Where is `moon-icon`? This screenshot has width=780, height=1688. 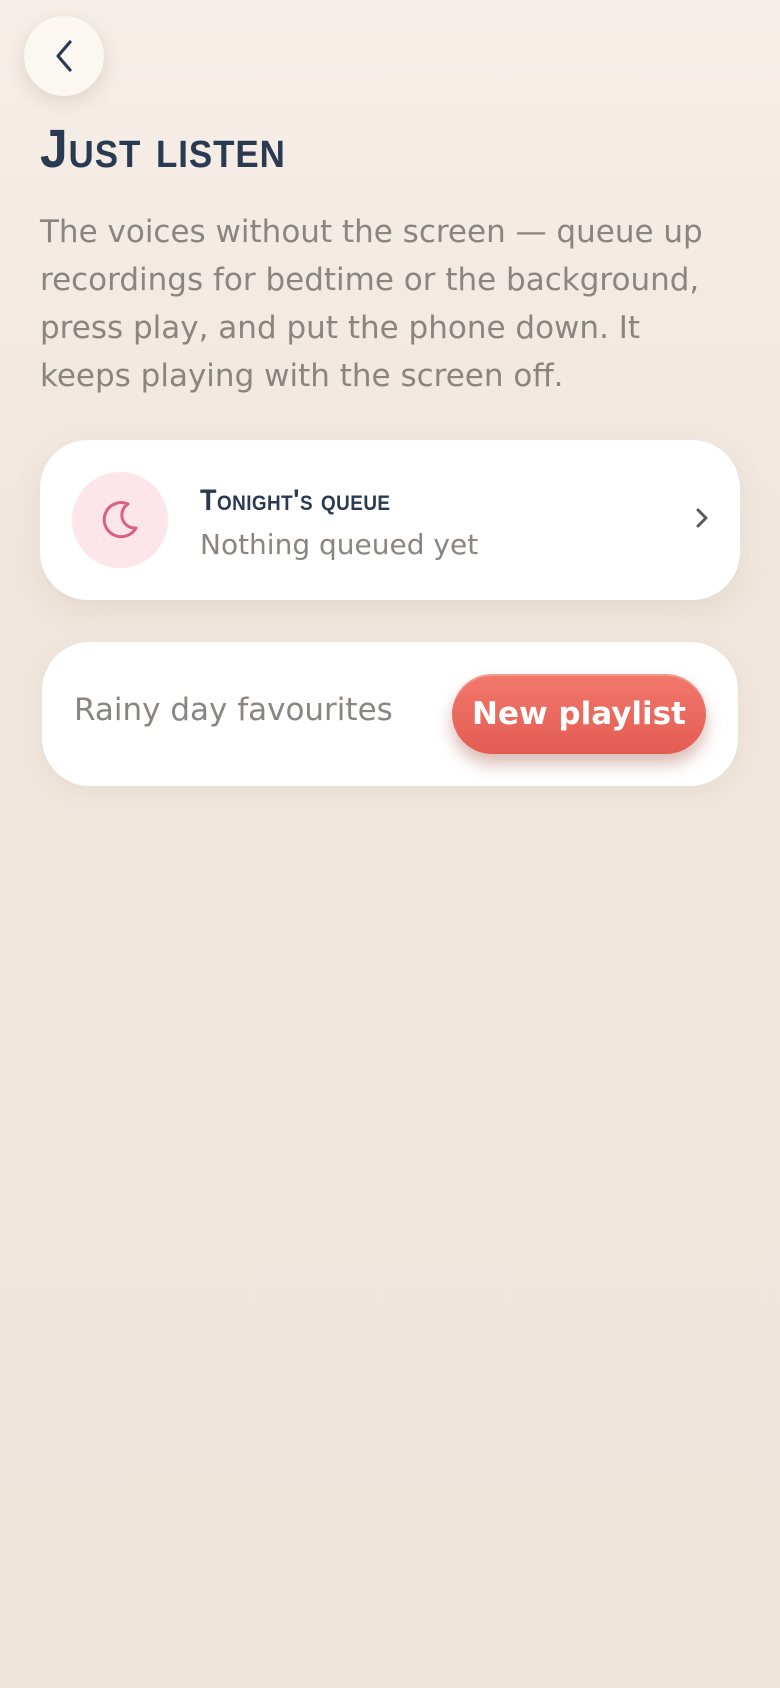
moon-icon is located at coordinates (120, 520).